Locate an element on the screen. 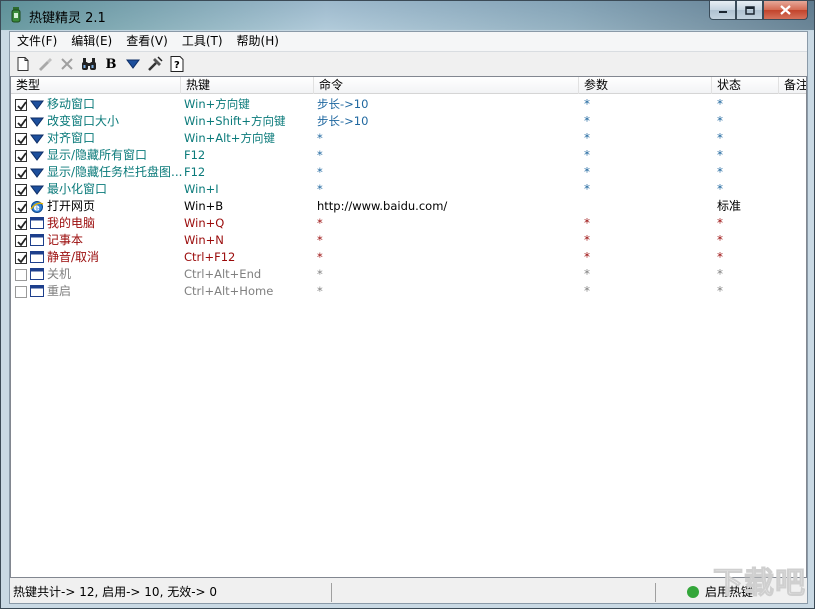 The height and width of the screenshot is (609, 815). menu-tools: 工具(T) is located at coordinates (202, 42).